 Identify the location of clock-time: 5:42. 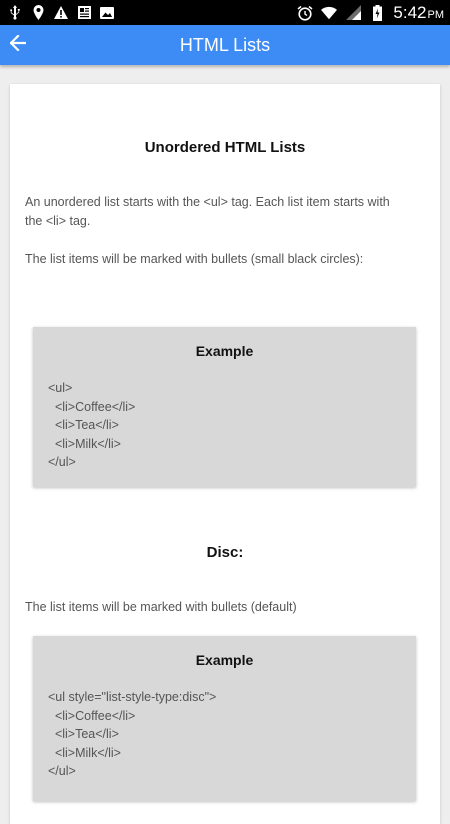
(410, 12).